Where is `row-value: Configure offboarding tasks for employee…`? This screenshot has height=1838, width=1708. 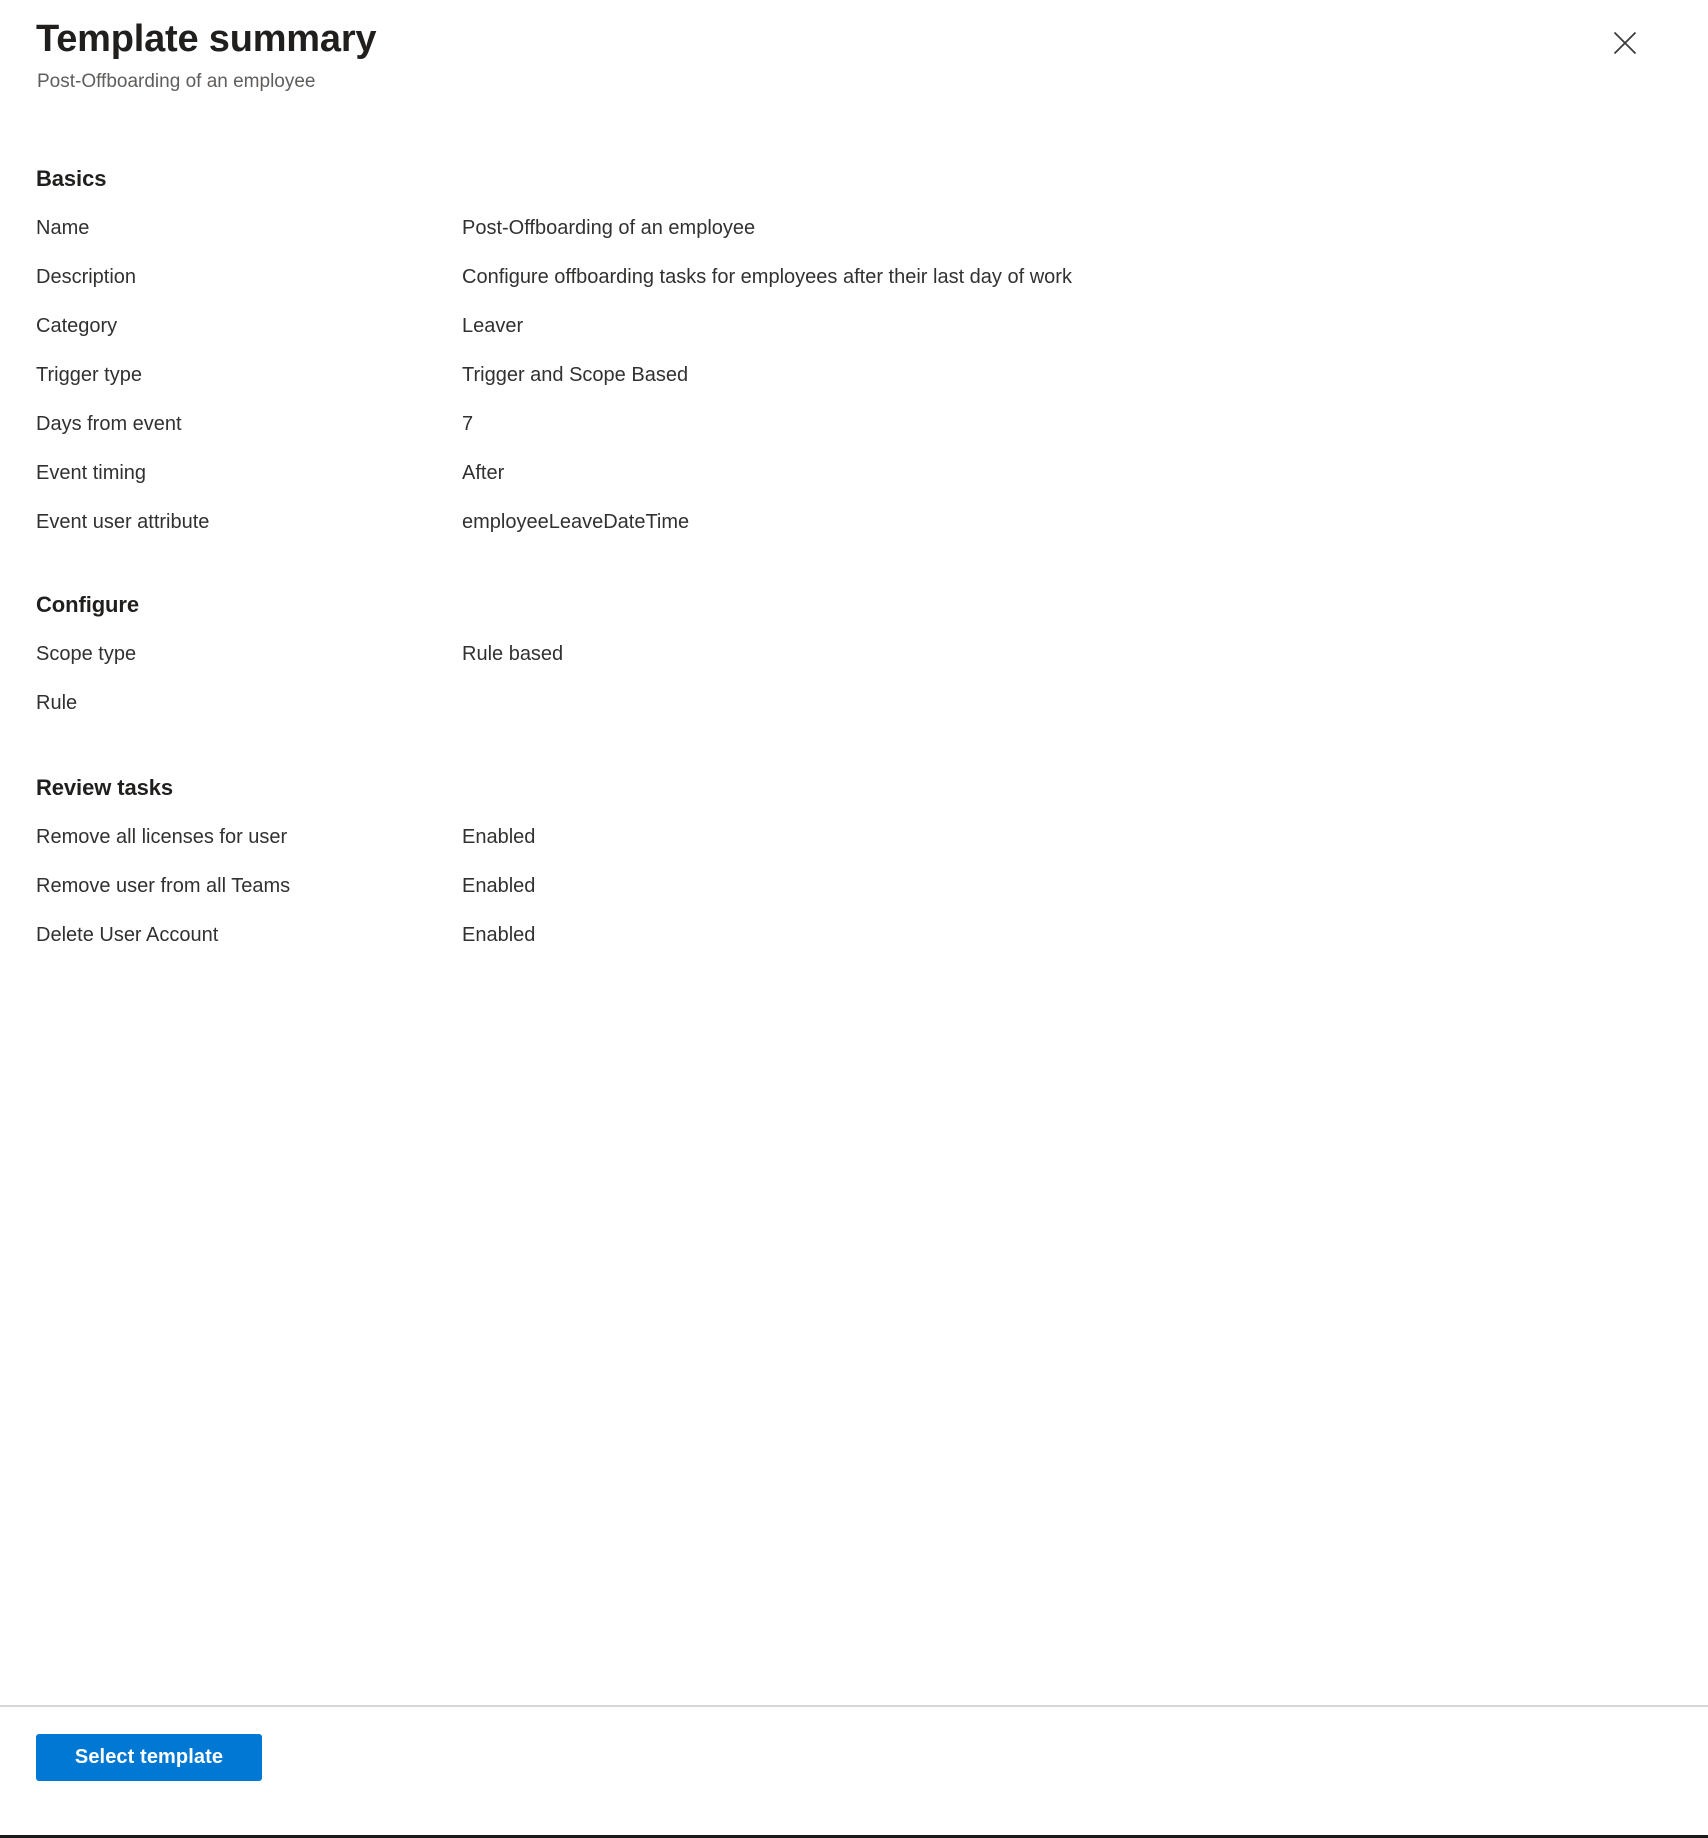 row-value: Configure offboarding tasks for employee… is located at coordinates (767, 277).